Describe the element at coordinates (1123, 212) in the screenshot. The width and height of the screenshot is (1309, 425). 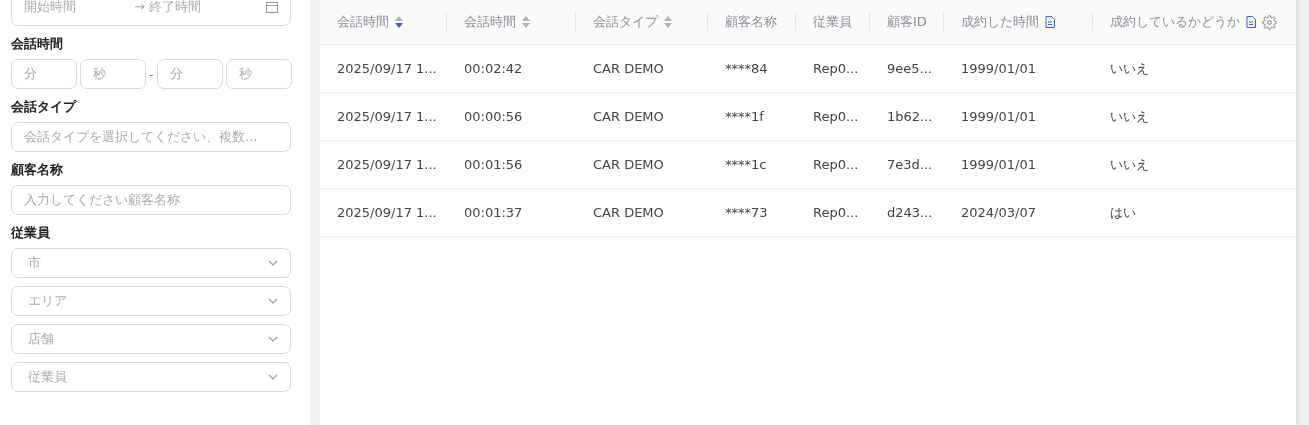
I see `table-cell: はい` at that location.